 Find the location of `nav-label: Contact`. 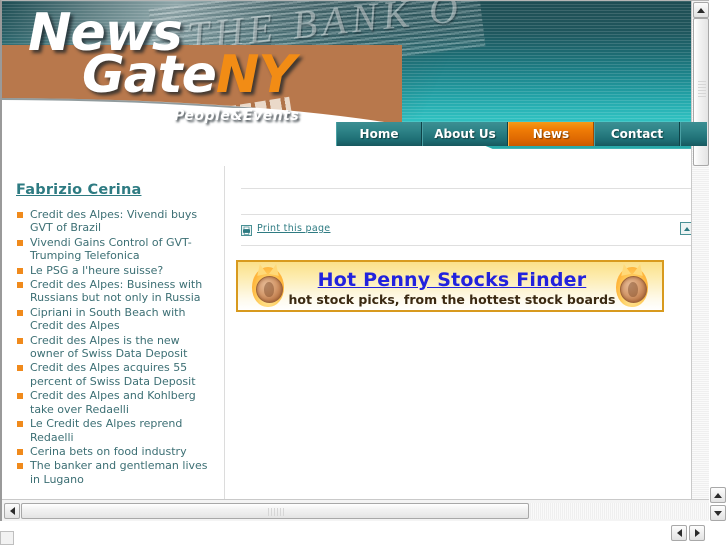

nav-label: Contact is located at coordinates (637, 134).